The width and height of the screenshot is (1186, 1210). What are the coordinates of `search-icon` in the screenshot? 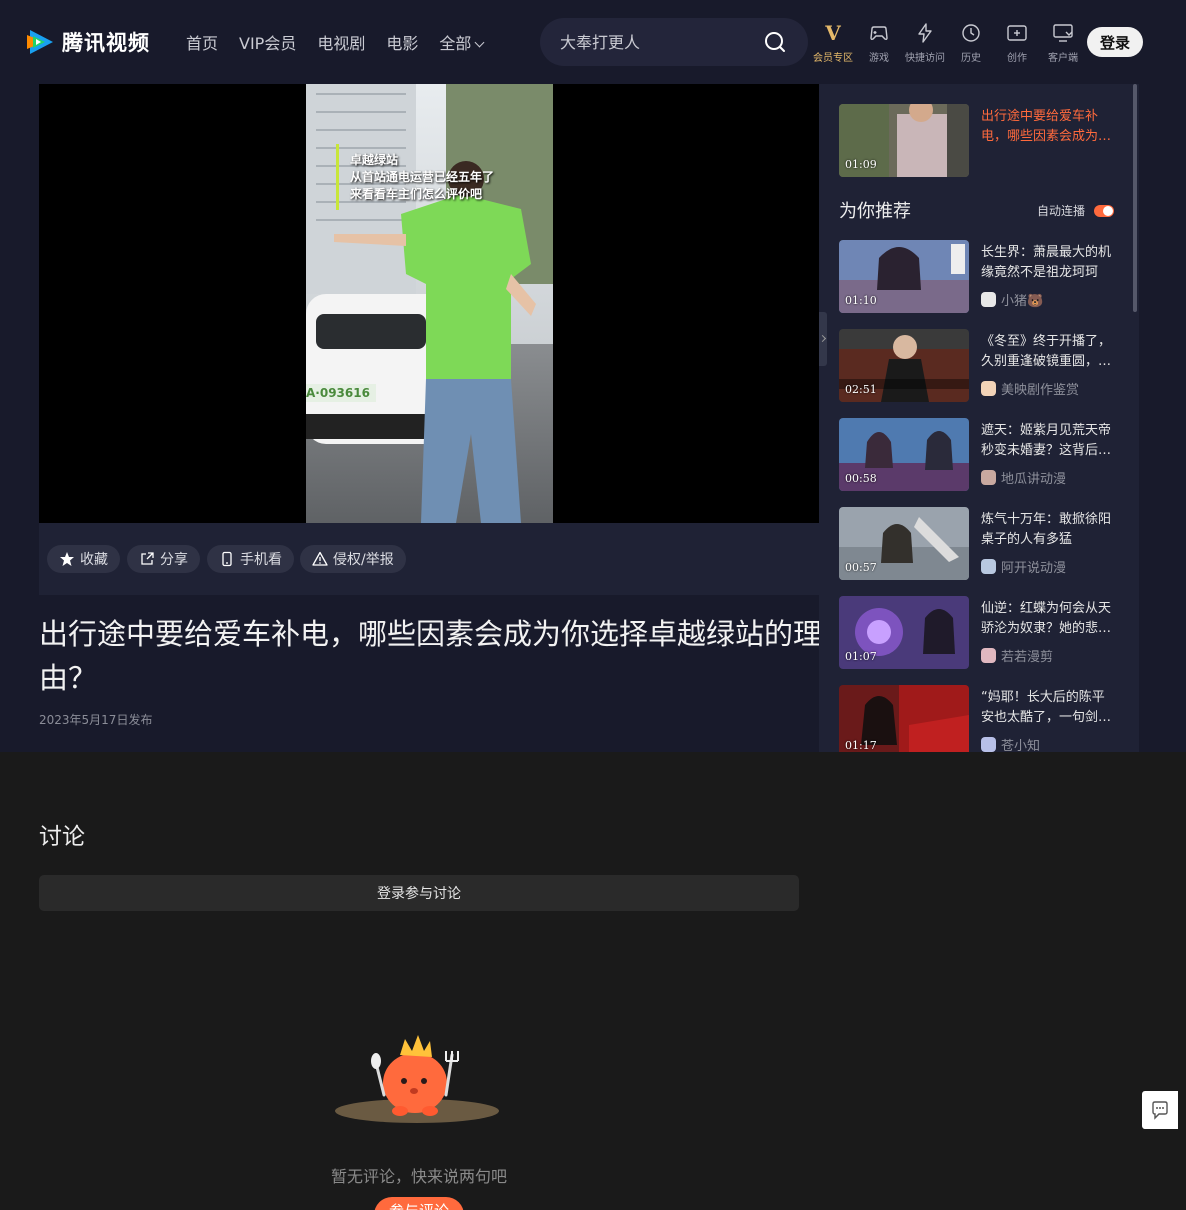 It's located at (775, 42).